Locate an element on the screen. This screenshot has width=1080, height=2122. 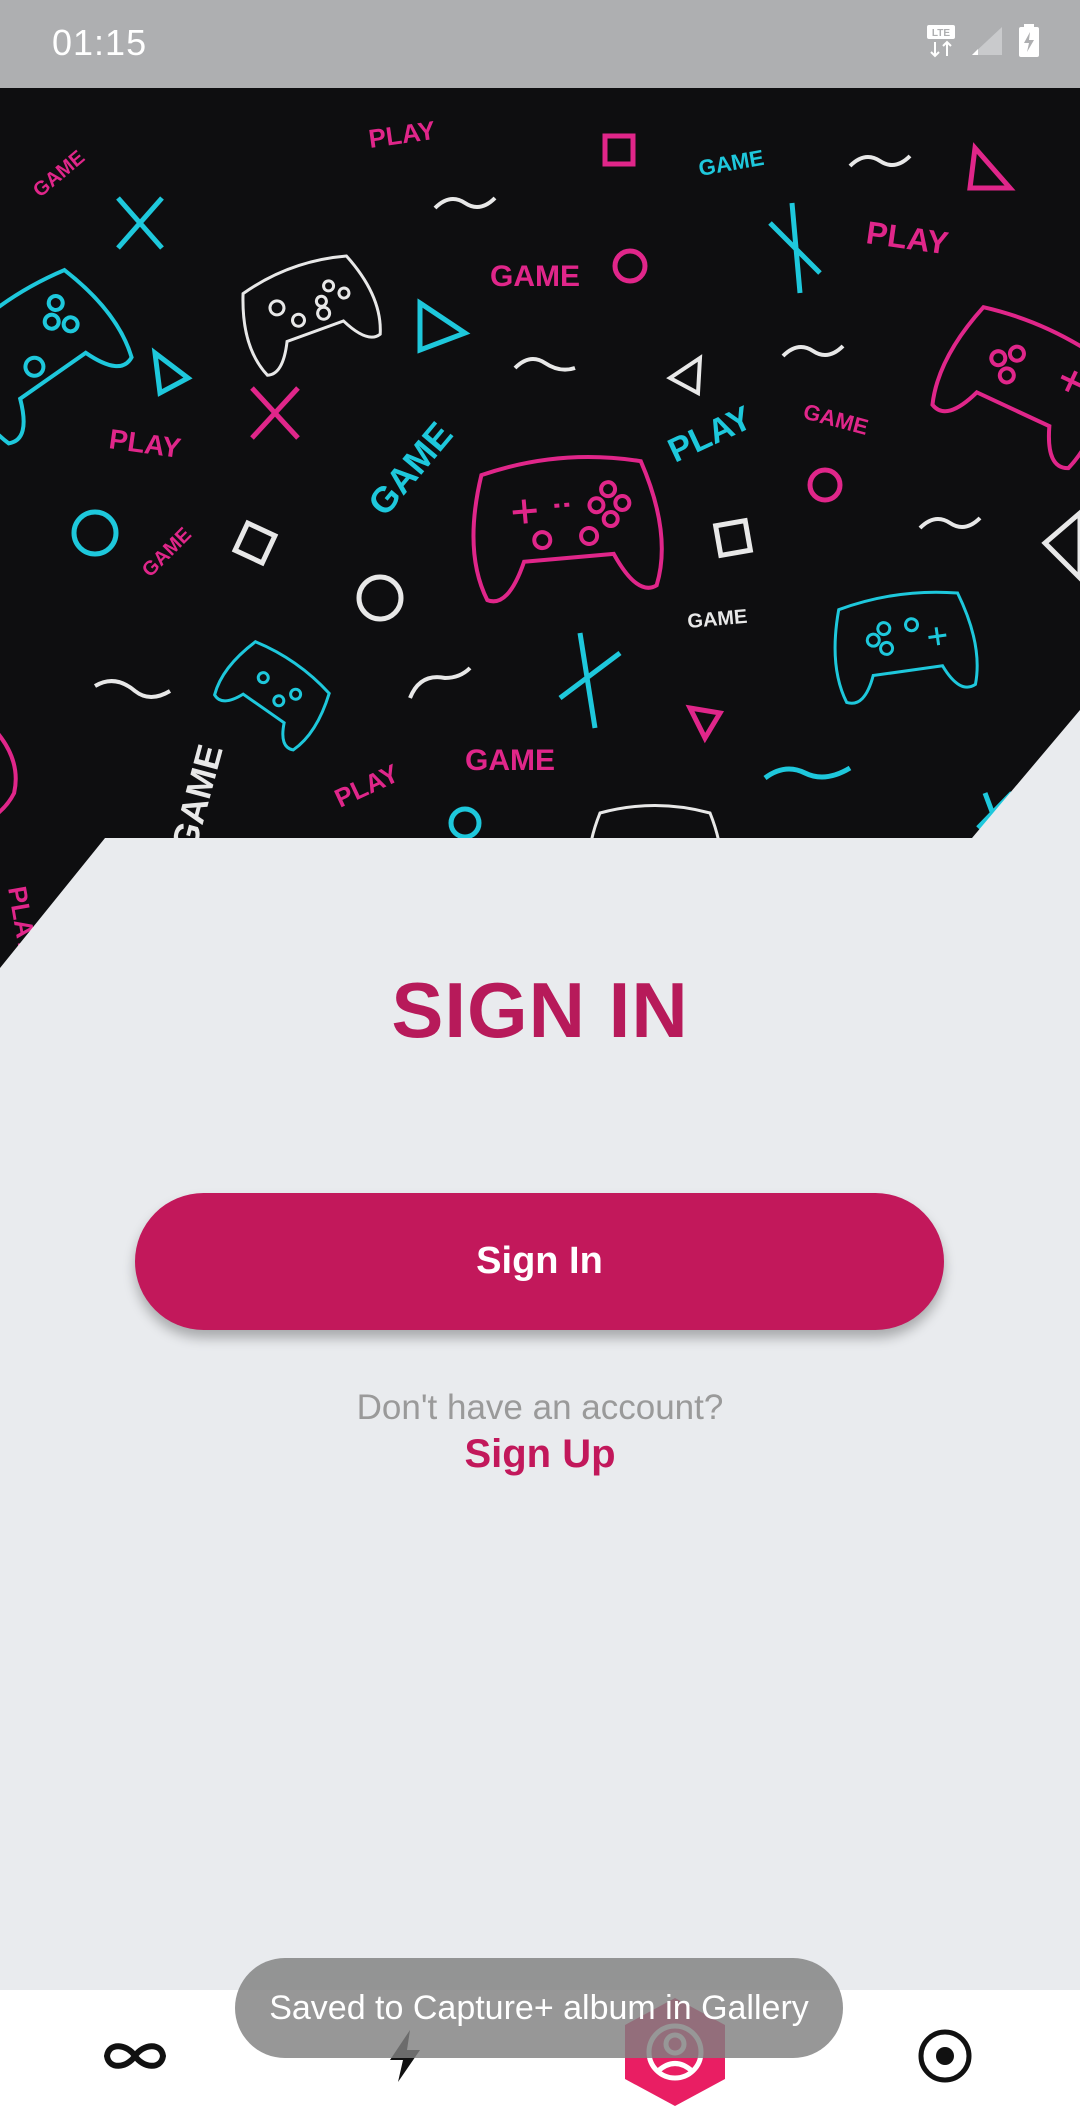
page-title: SIGN IN is located at coordinates (540, 1010).